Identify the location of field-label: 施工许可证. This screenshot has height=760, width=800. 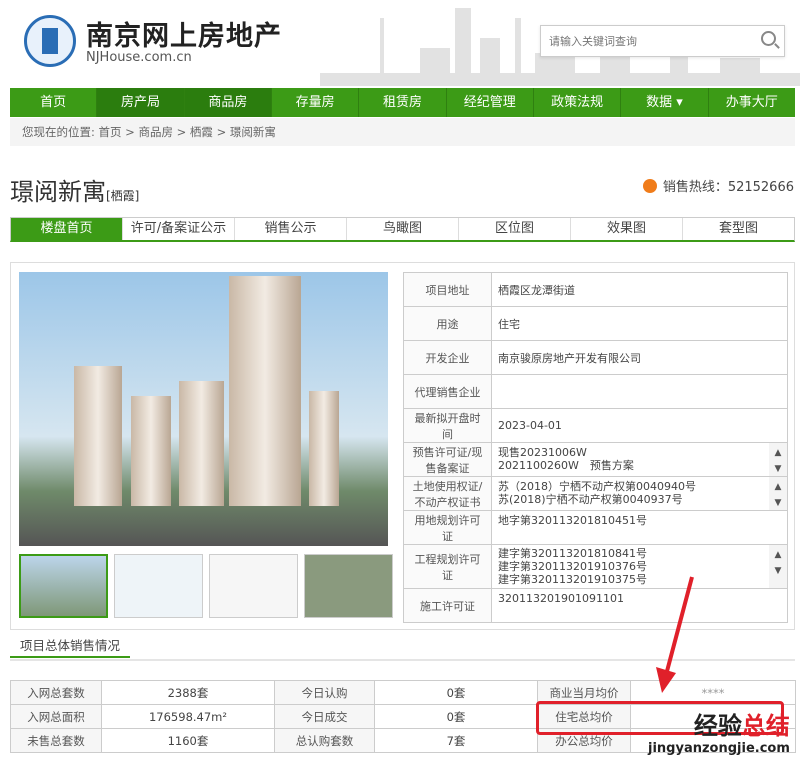
(447, 605).